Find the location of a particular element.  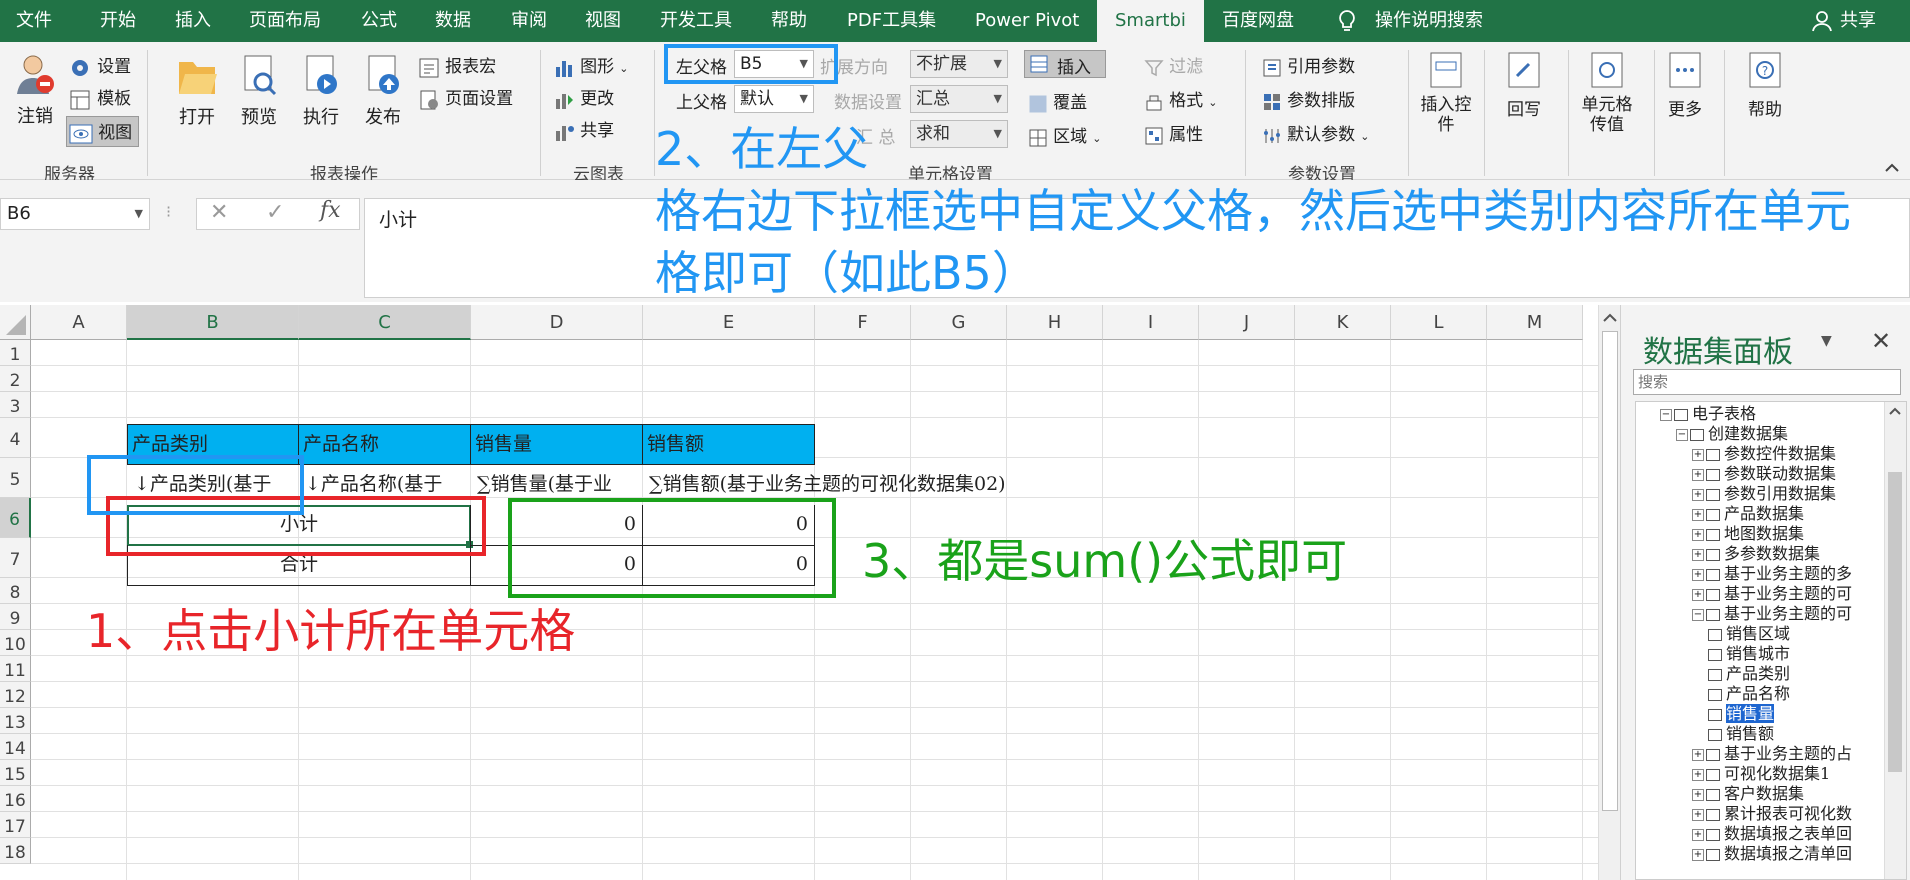

row-header-17: 17 is located at coordinates (15, 825).